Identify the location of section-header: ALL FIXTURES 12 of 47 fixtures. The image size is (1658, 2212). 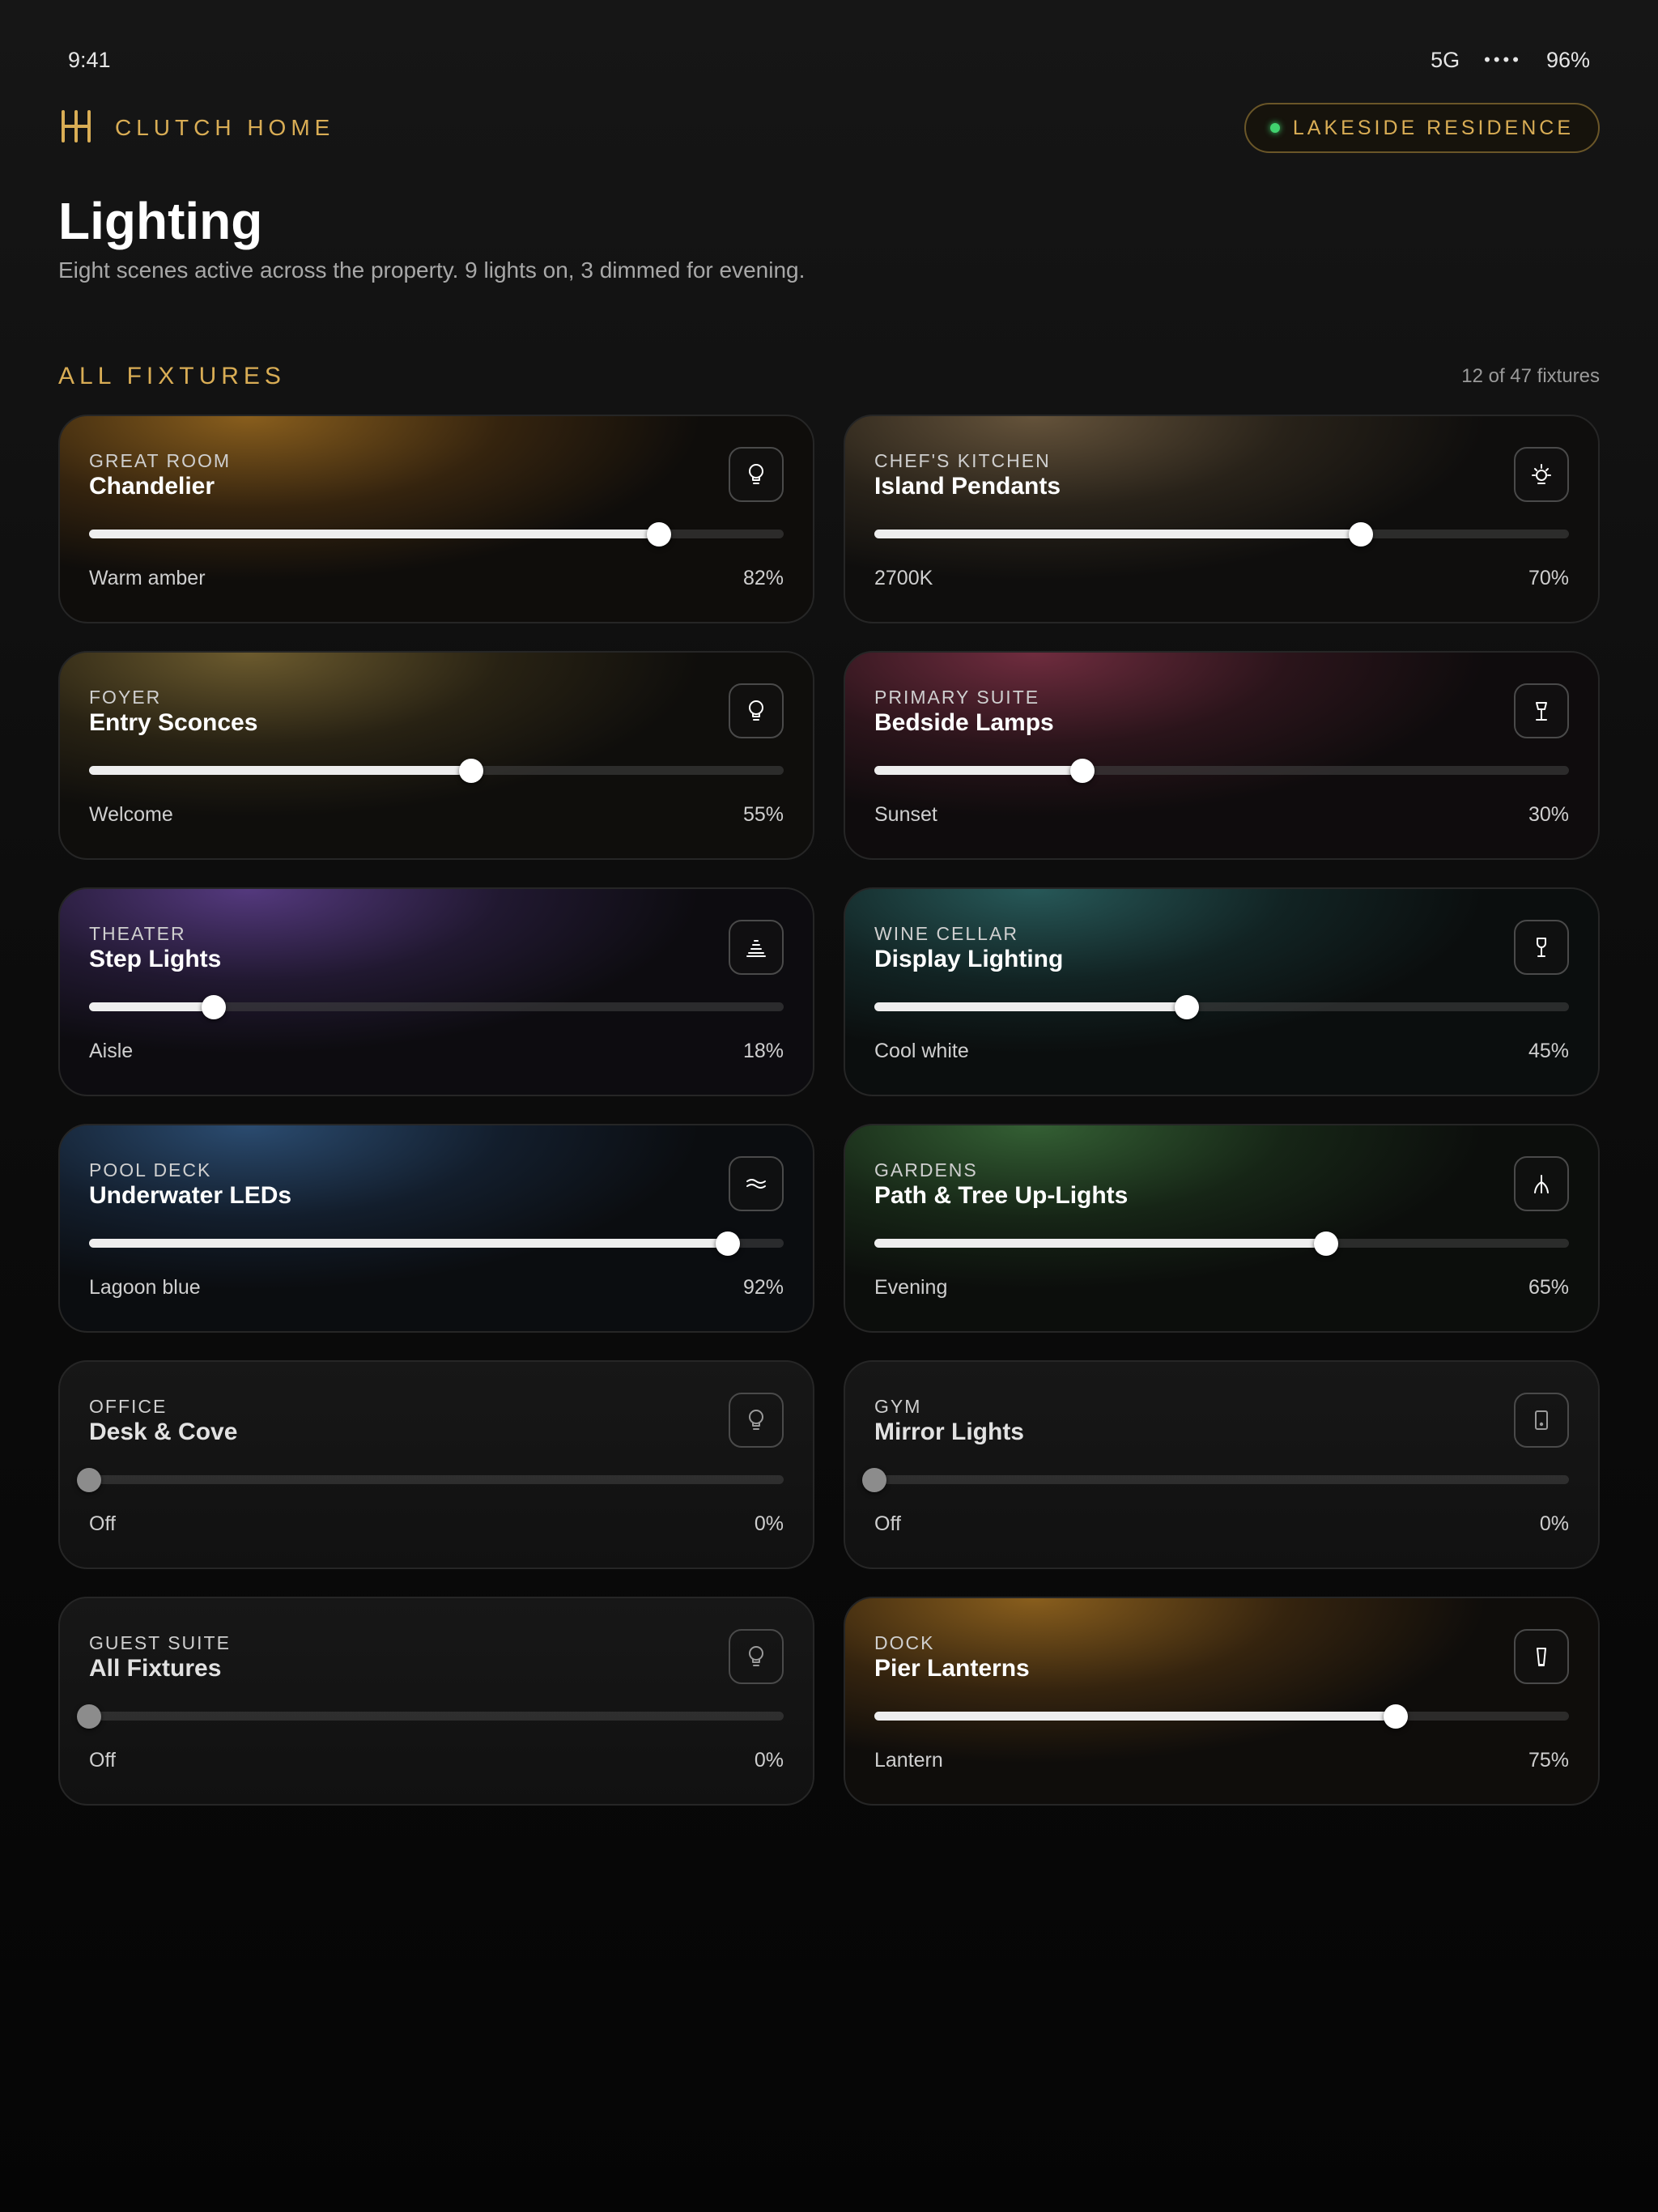
(829, 377).